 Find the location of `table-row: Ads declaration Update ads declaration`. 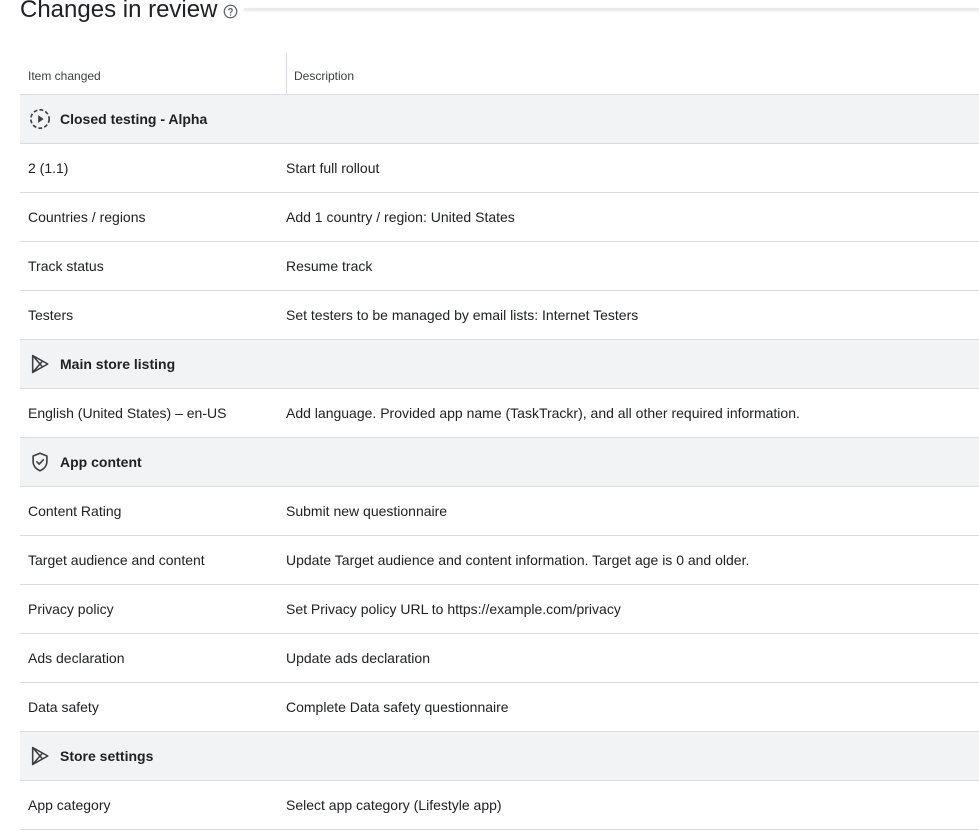

table-row: Ads declaration Update ads declaration is located at coordinates (499, 658).